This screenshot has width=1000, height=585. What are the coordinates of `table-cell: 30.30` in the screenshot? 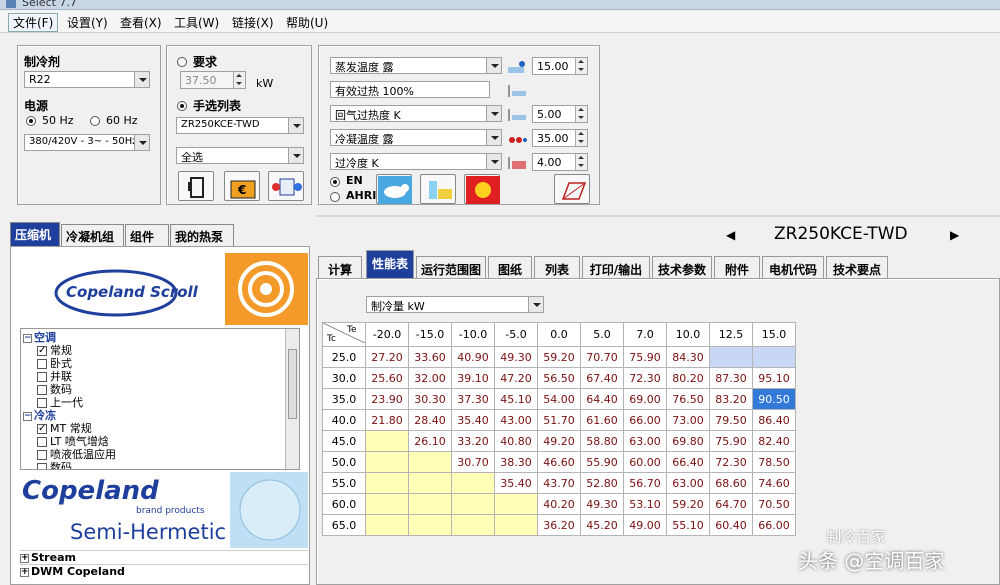 It's located at (430, 399).